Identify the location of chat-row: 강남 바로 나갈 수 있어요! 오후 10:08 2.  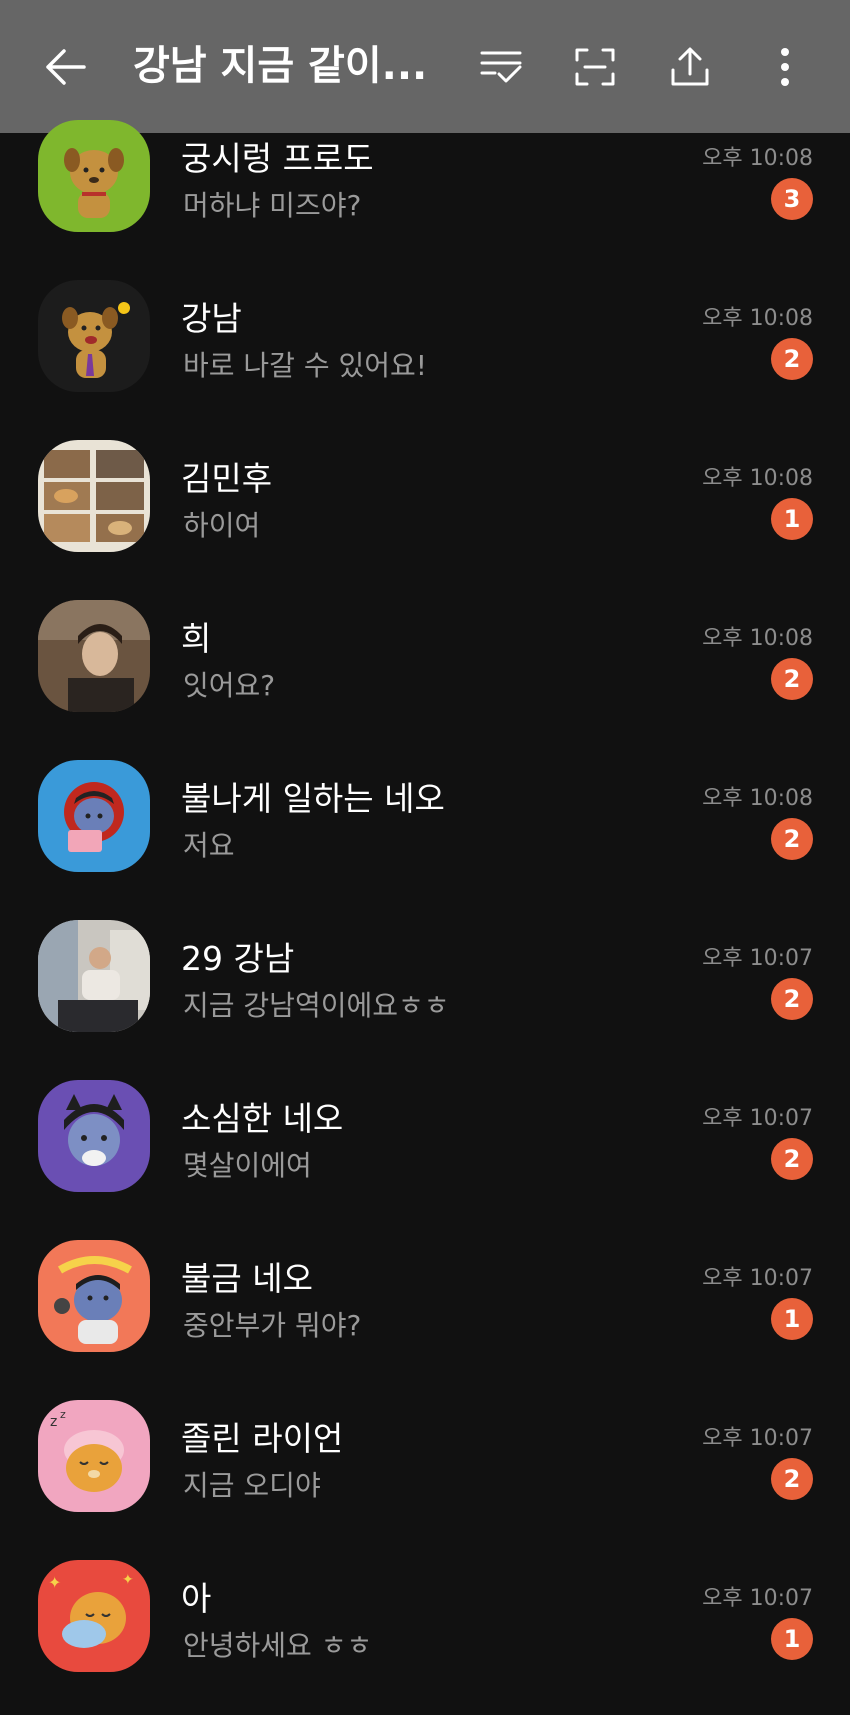
(425, 360).